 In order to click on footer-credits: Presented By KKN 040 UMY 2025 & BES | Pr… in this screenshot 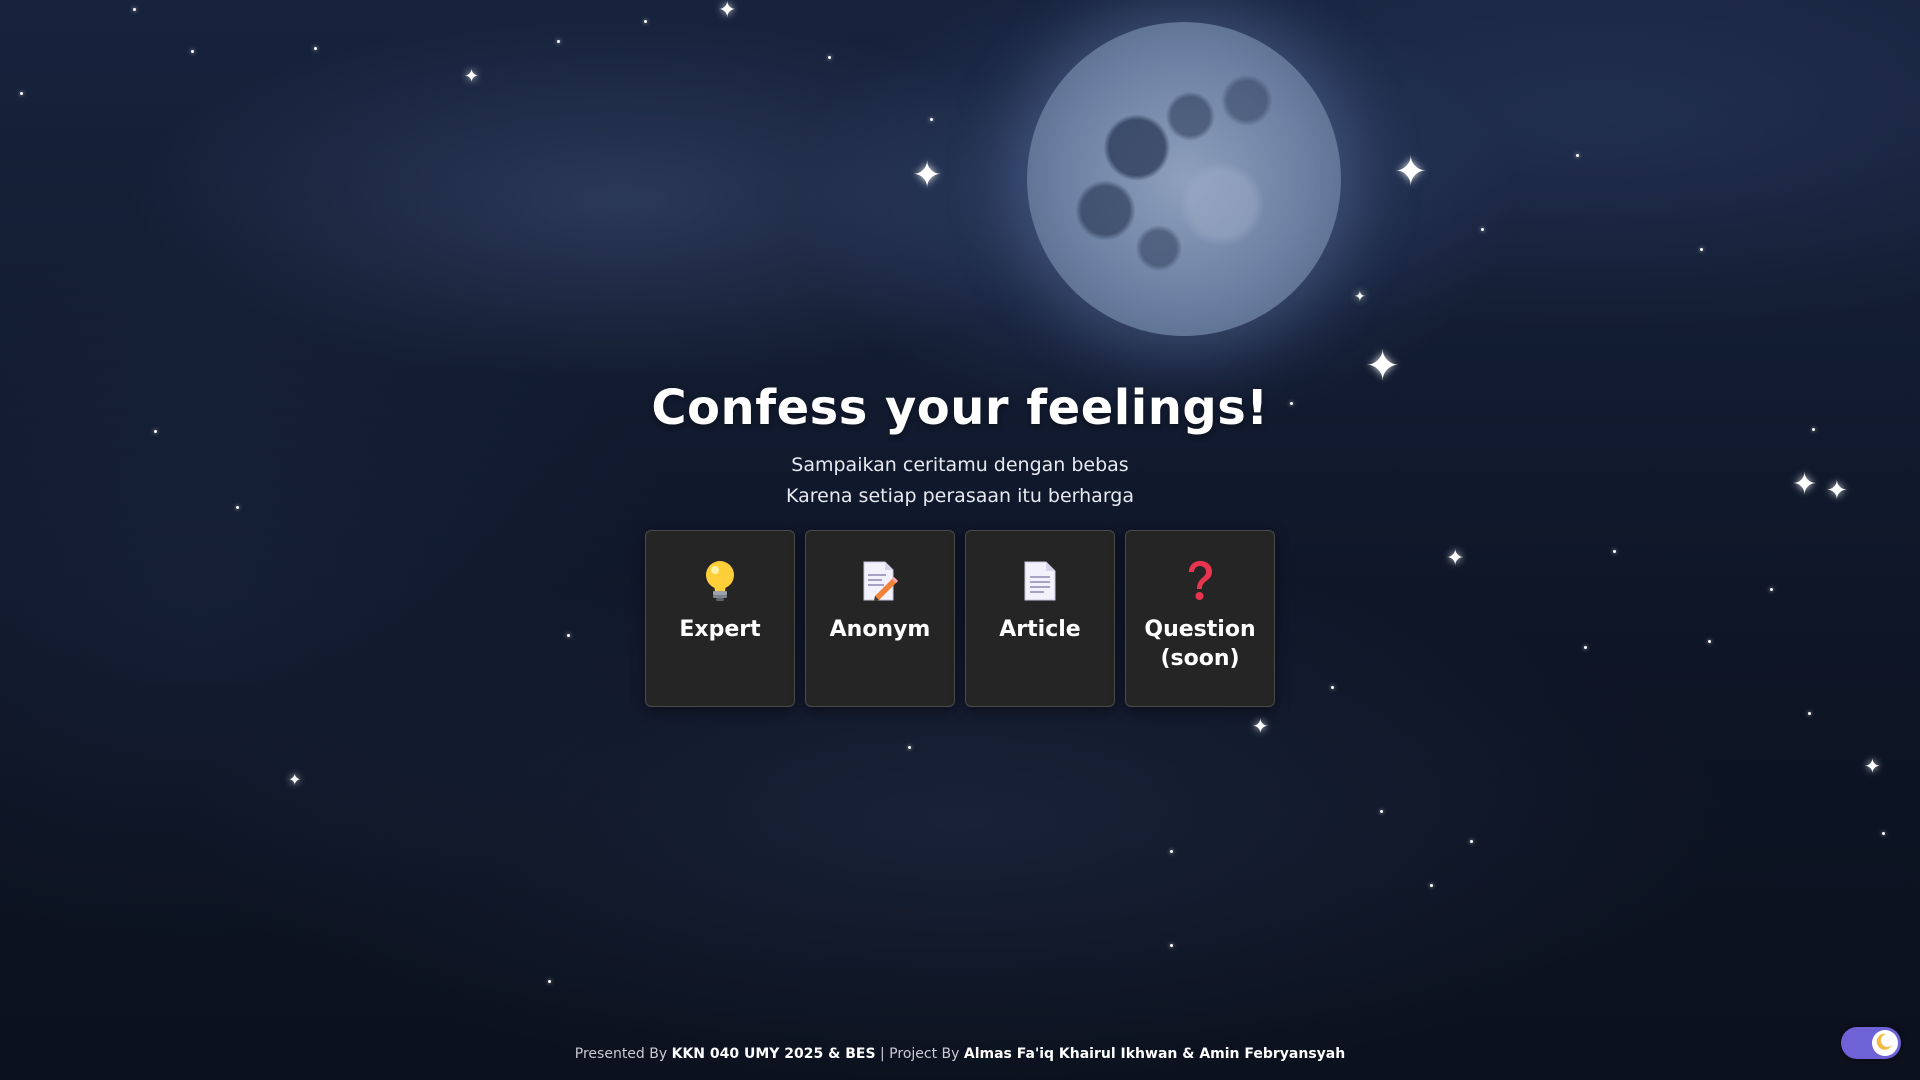, I will do `click(960, 1054)`.